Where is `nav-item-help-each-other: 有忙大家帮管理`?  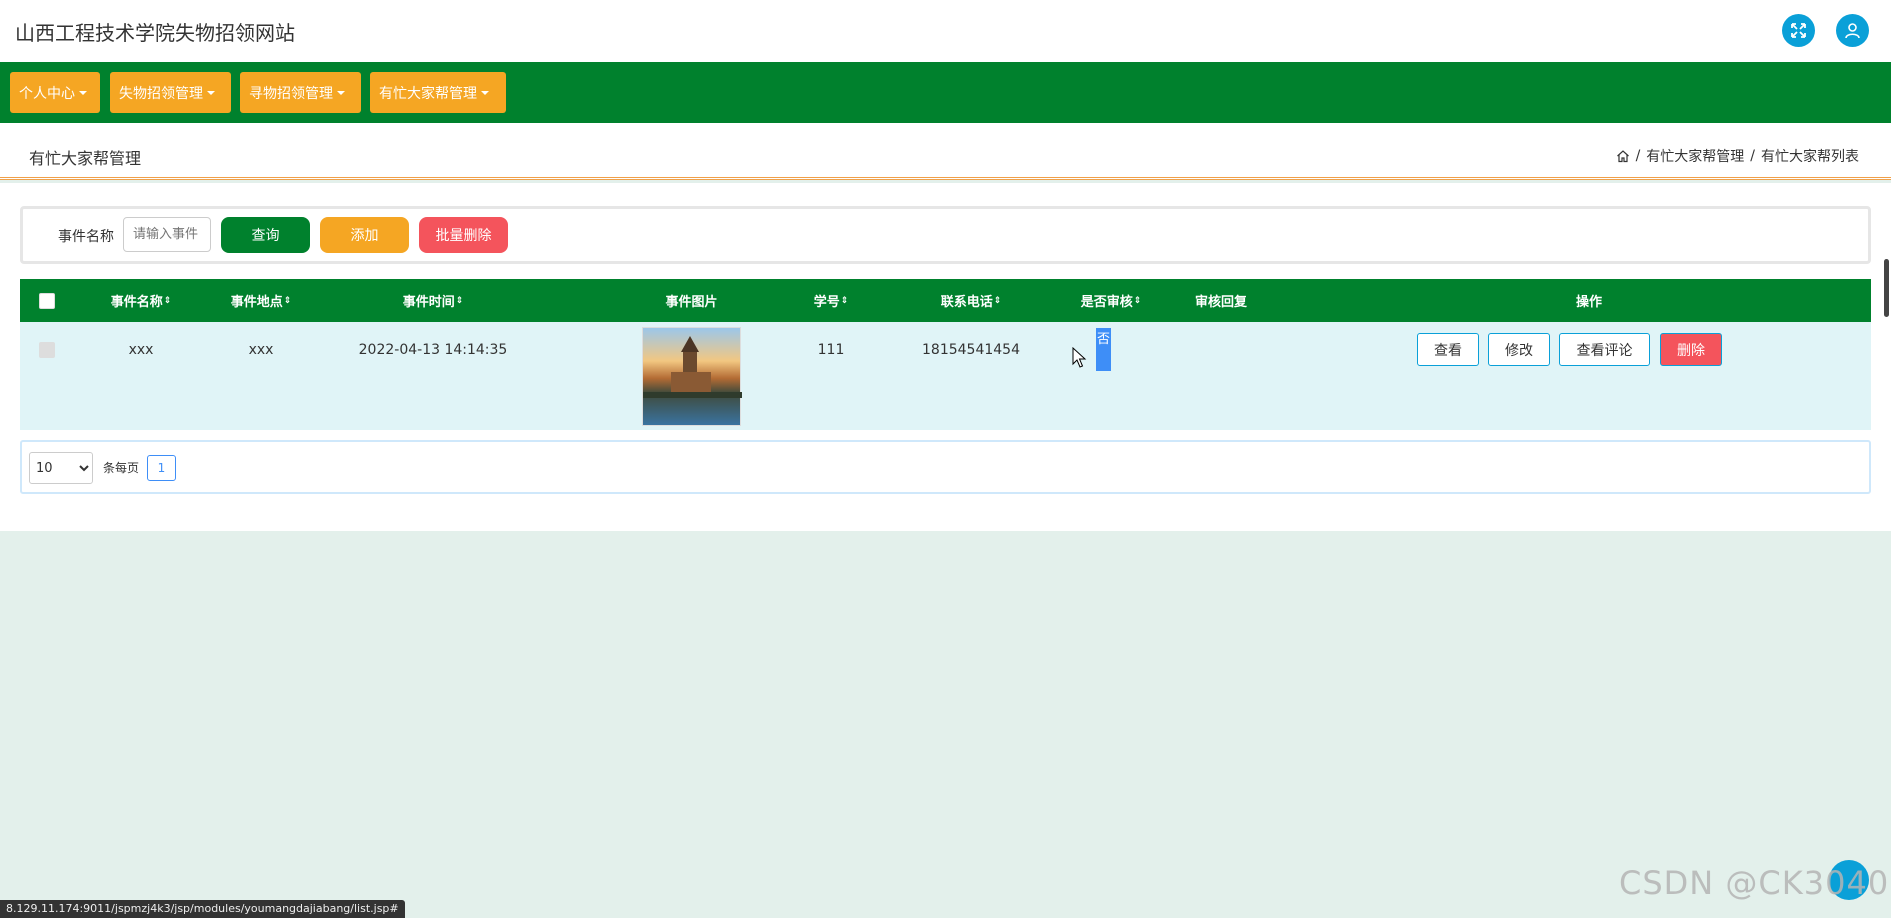 nav-item-help-each-other: 有忙大家帮管理 is located at coordinates (438, 92).